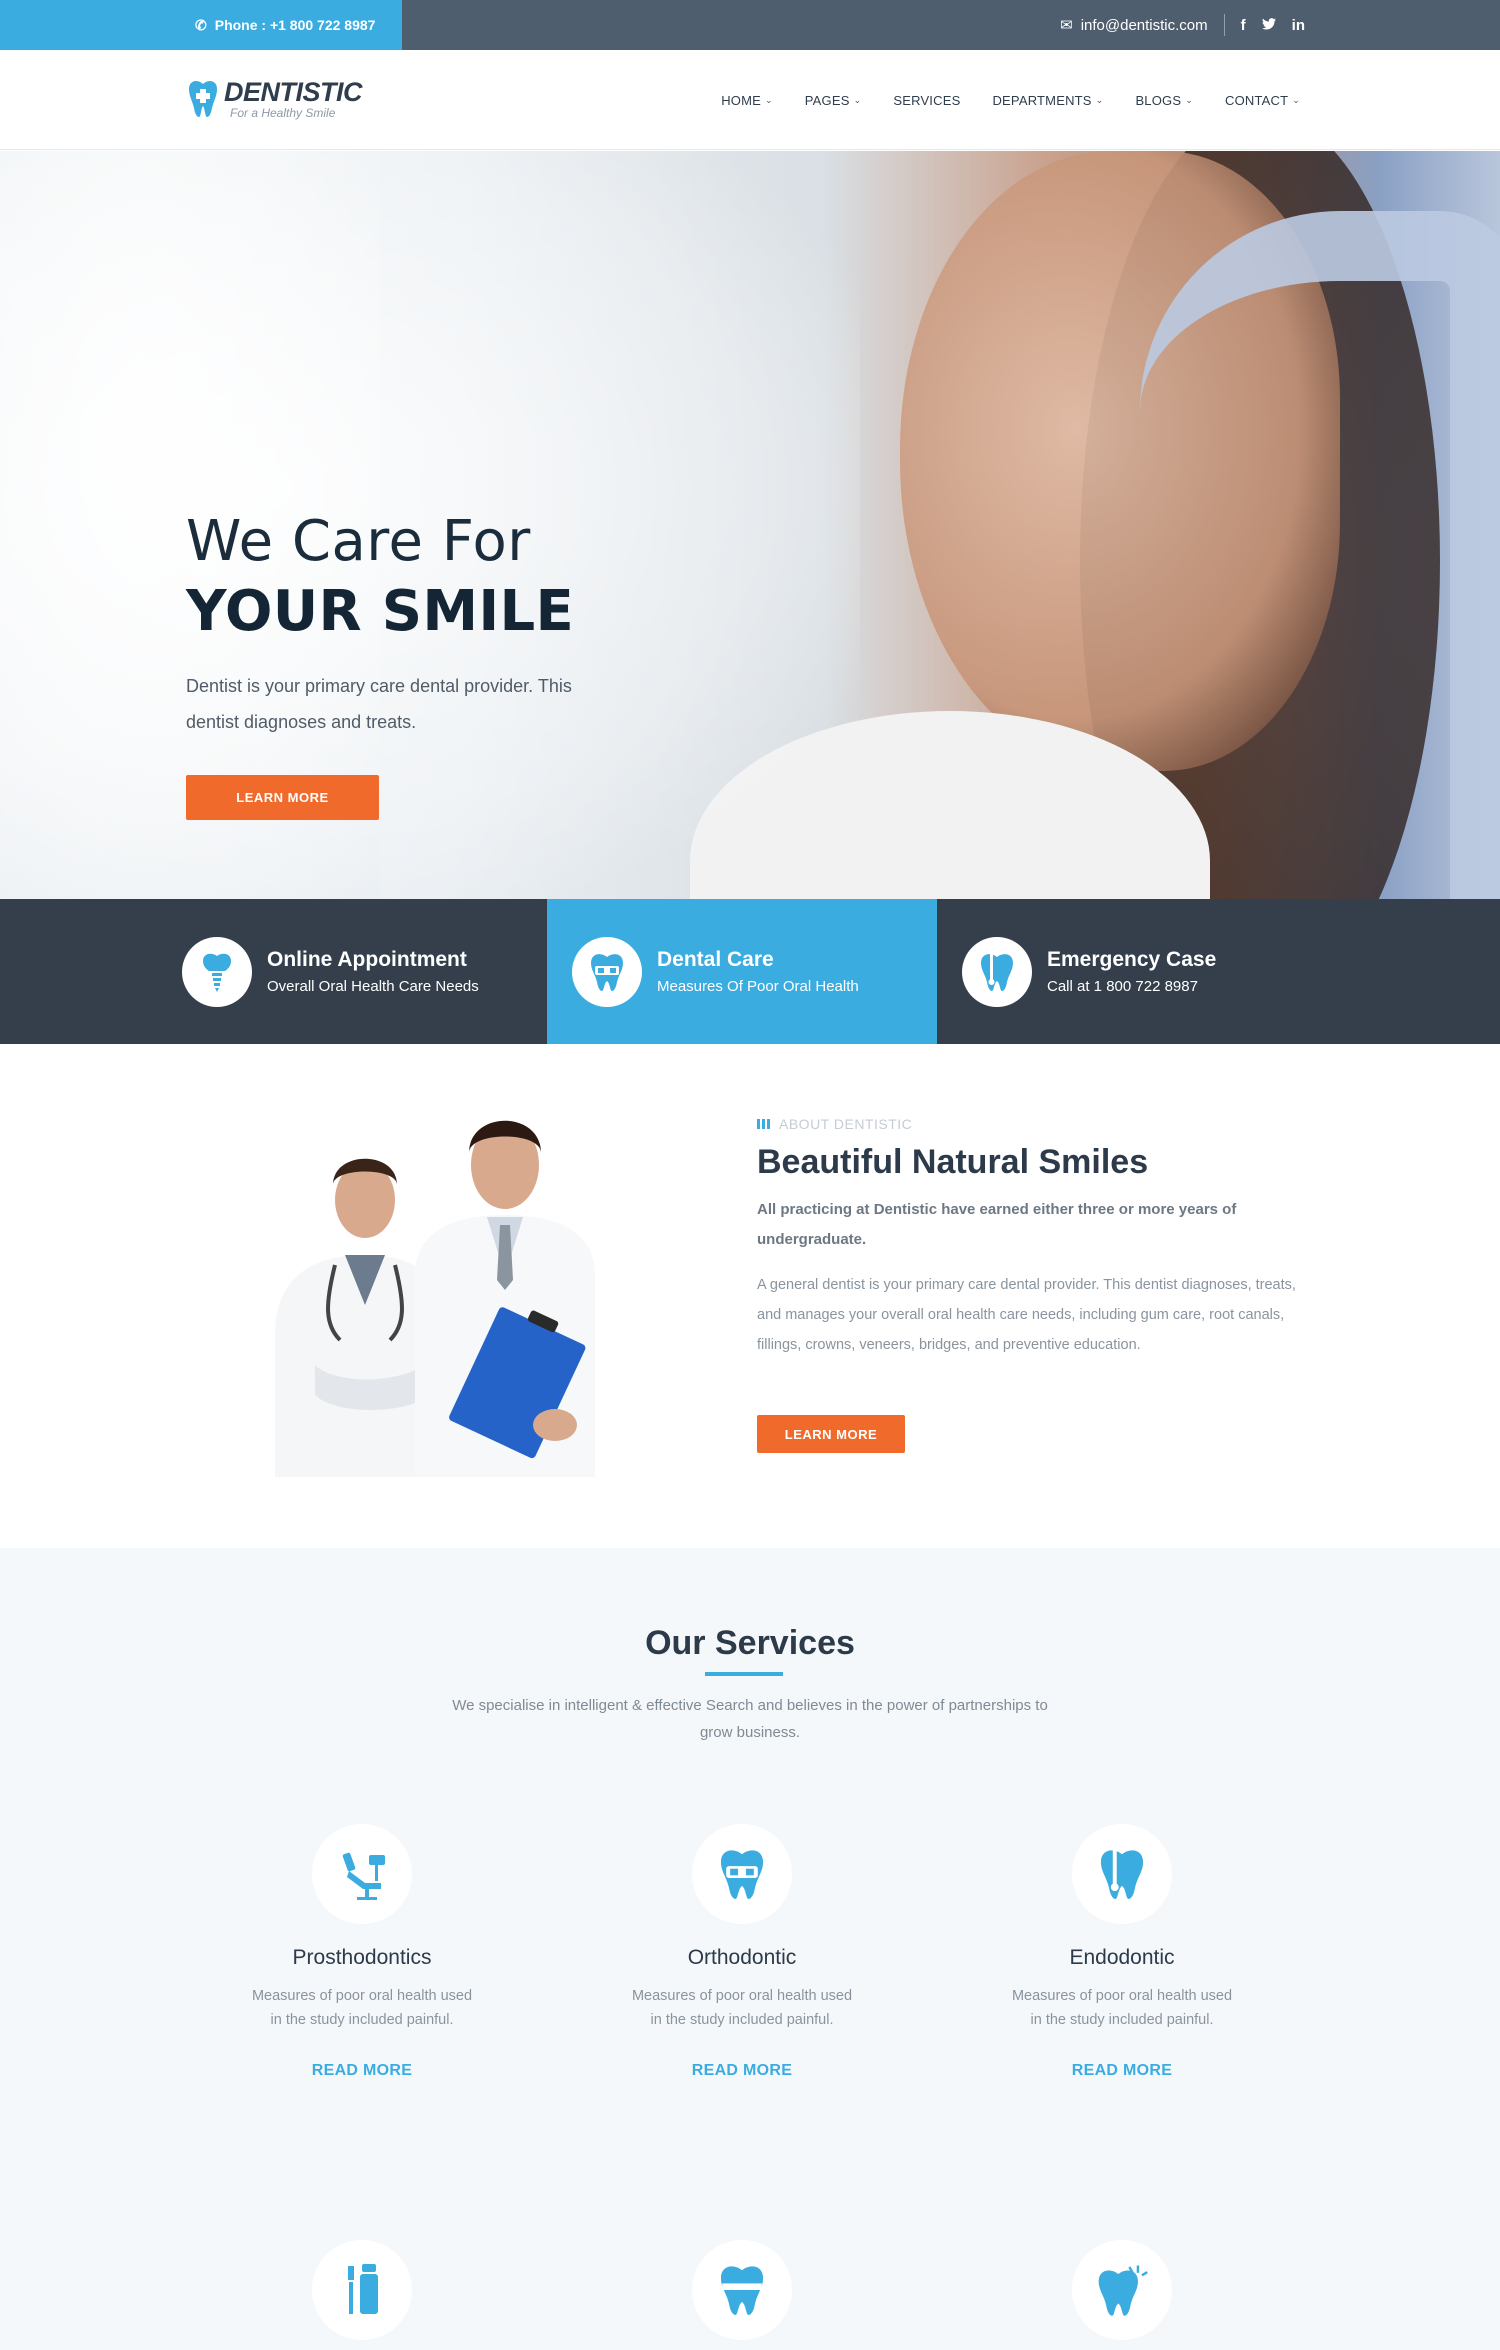 This screenshot has width=1500, height=2350. I want to click on tooth-logo-icon, so click(203, 99).